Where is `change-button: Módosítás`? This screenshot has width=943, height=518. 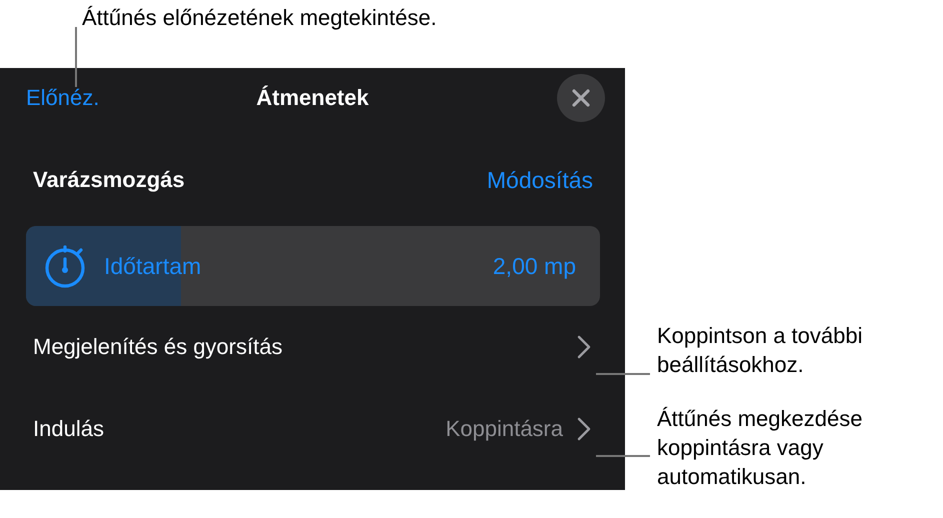
change-button: Módosítás is located at coordinates (539, 180).